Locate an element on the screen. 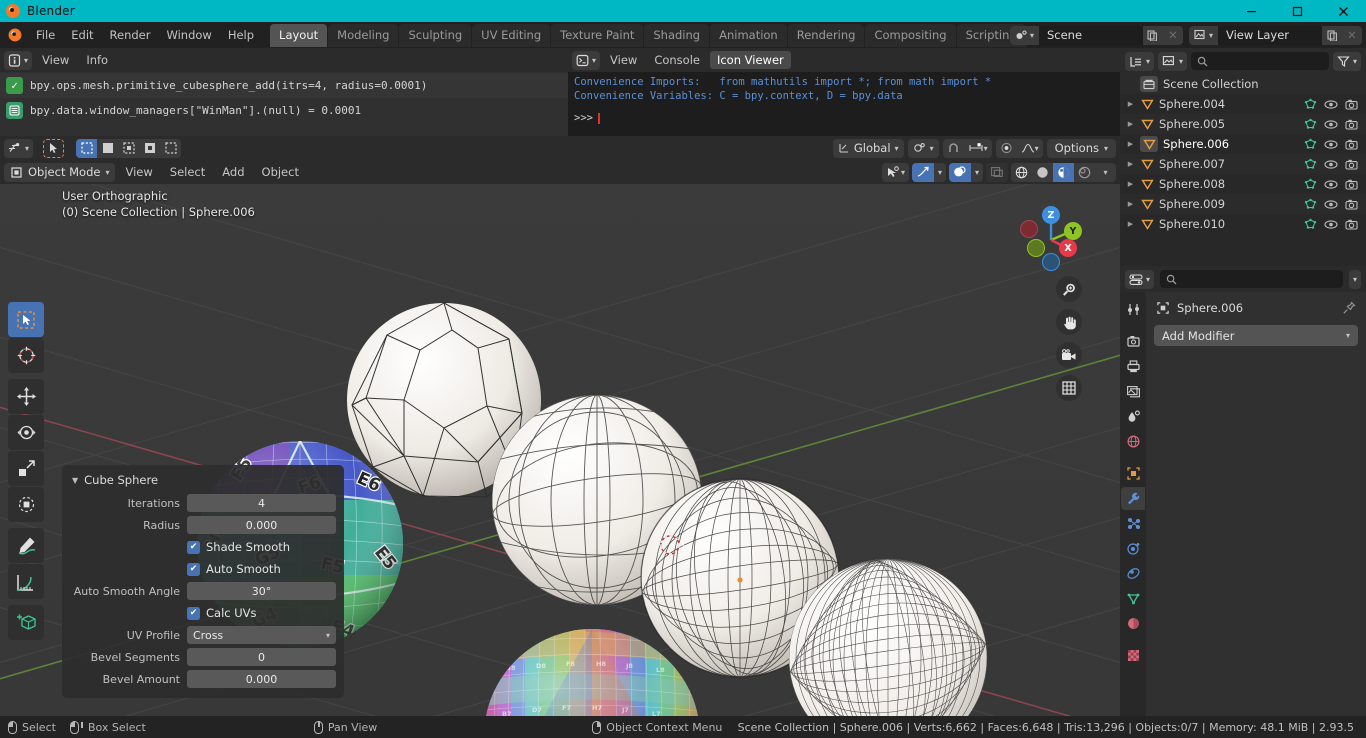 The height and width of the screenshot is (738, 1366). toggle-ortho-grid-icon is located at coordinates (1069, 388).